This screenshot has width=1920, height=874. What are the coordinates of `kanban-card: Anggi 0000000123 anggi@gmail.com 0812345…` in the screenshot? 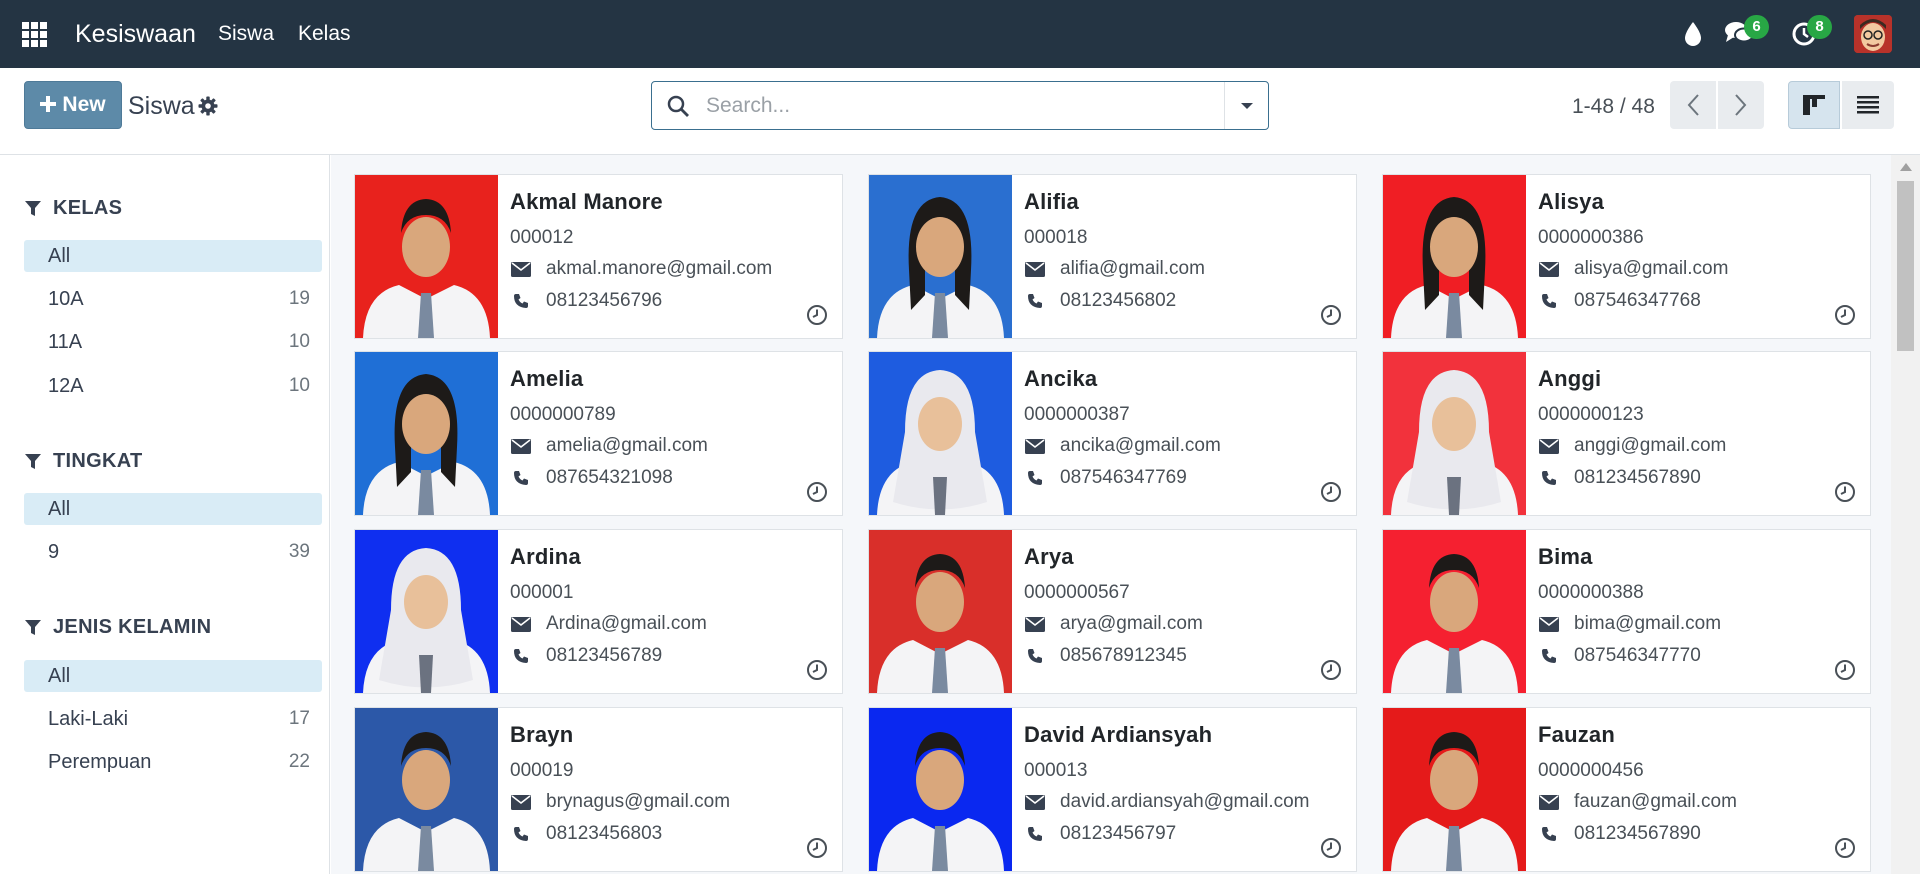 It's located at (1626, 433).